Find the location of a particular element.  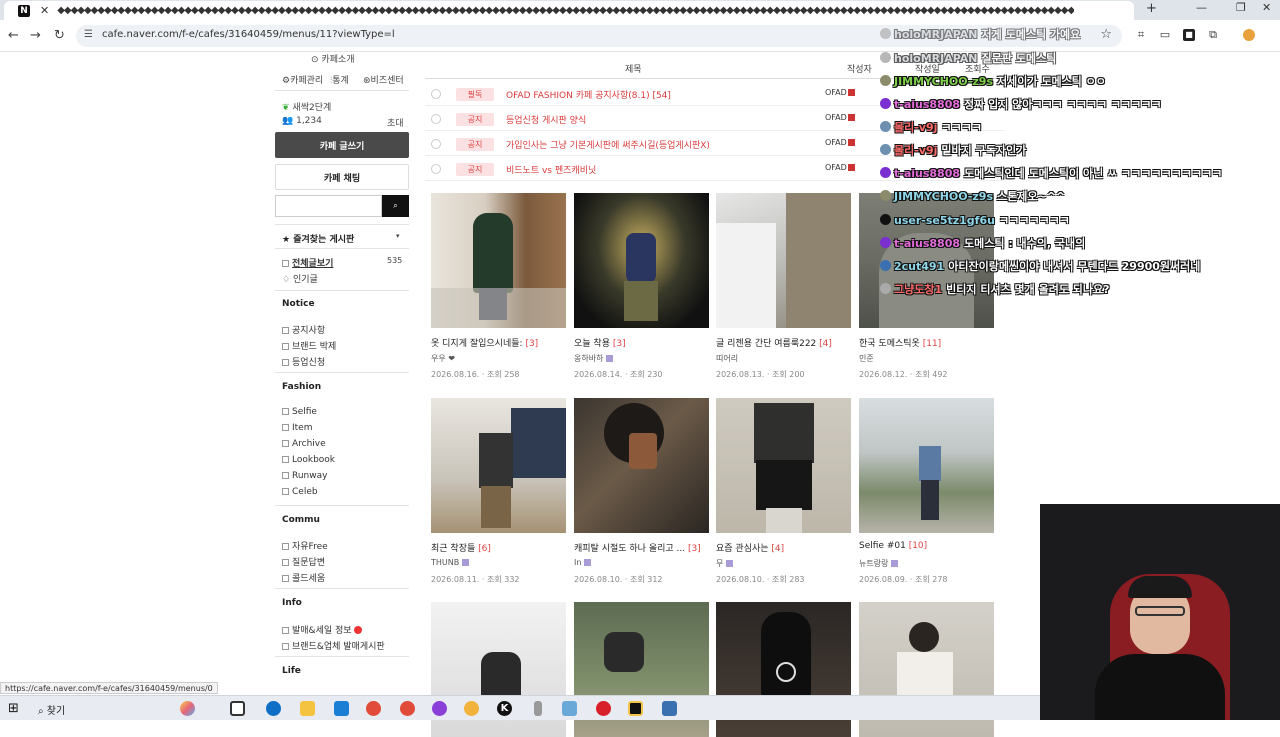

sidebar-item-cold: 콜드세움 is located at coordinates (303, 577).